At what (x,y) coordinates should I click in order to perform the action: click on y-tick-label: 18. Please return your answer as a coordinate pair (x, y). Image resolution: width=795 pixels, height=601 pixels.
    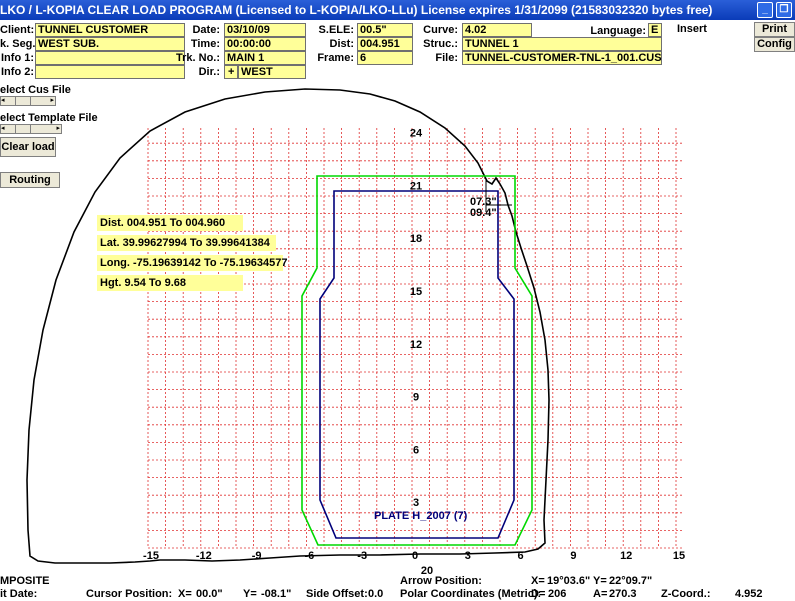
    Looking at the image, I should click on (416, 239).